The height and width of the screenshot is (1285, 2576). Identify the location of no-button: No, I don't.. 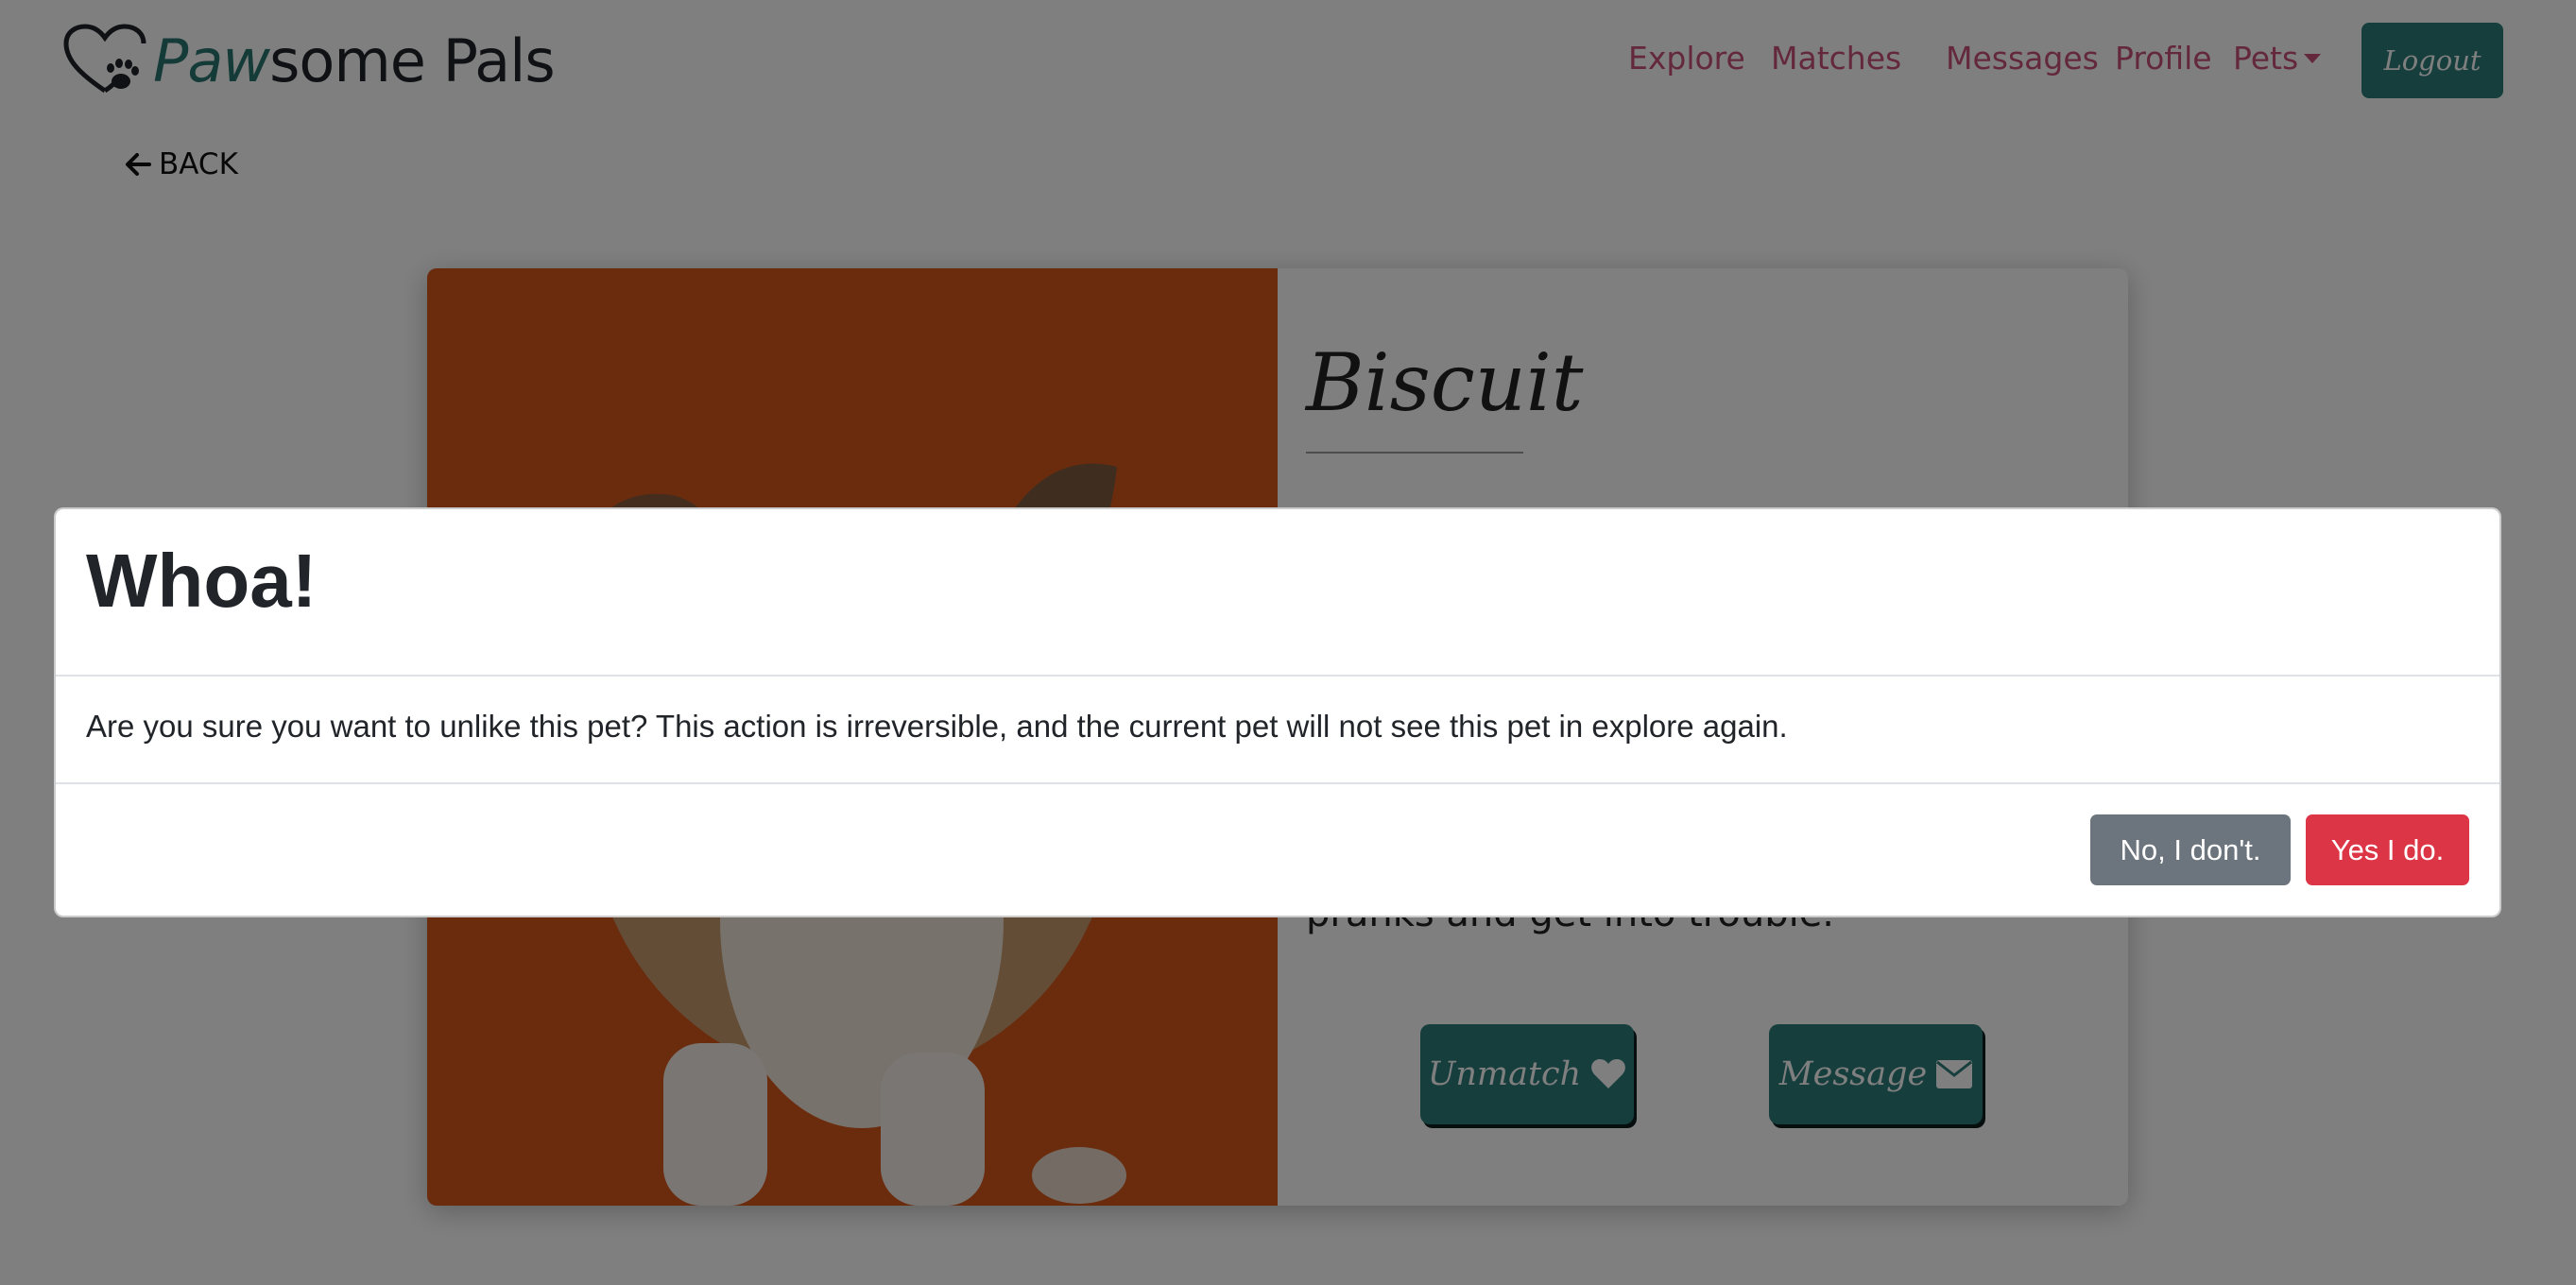
(2190, 849).